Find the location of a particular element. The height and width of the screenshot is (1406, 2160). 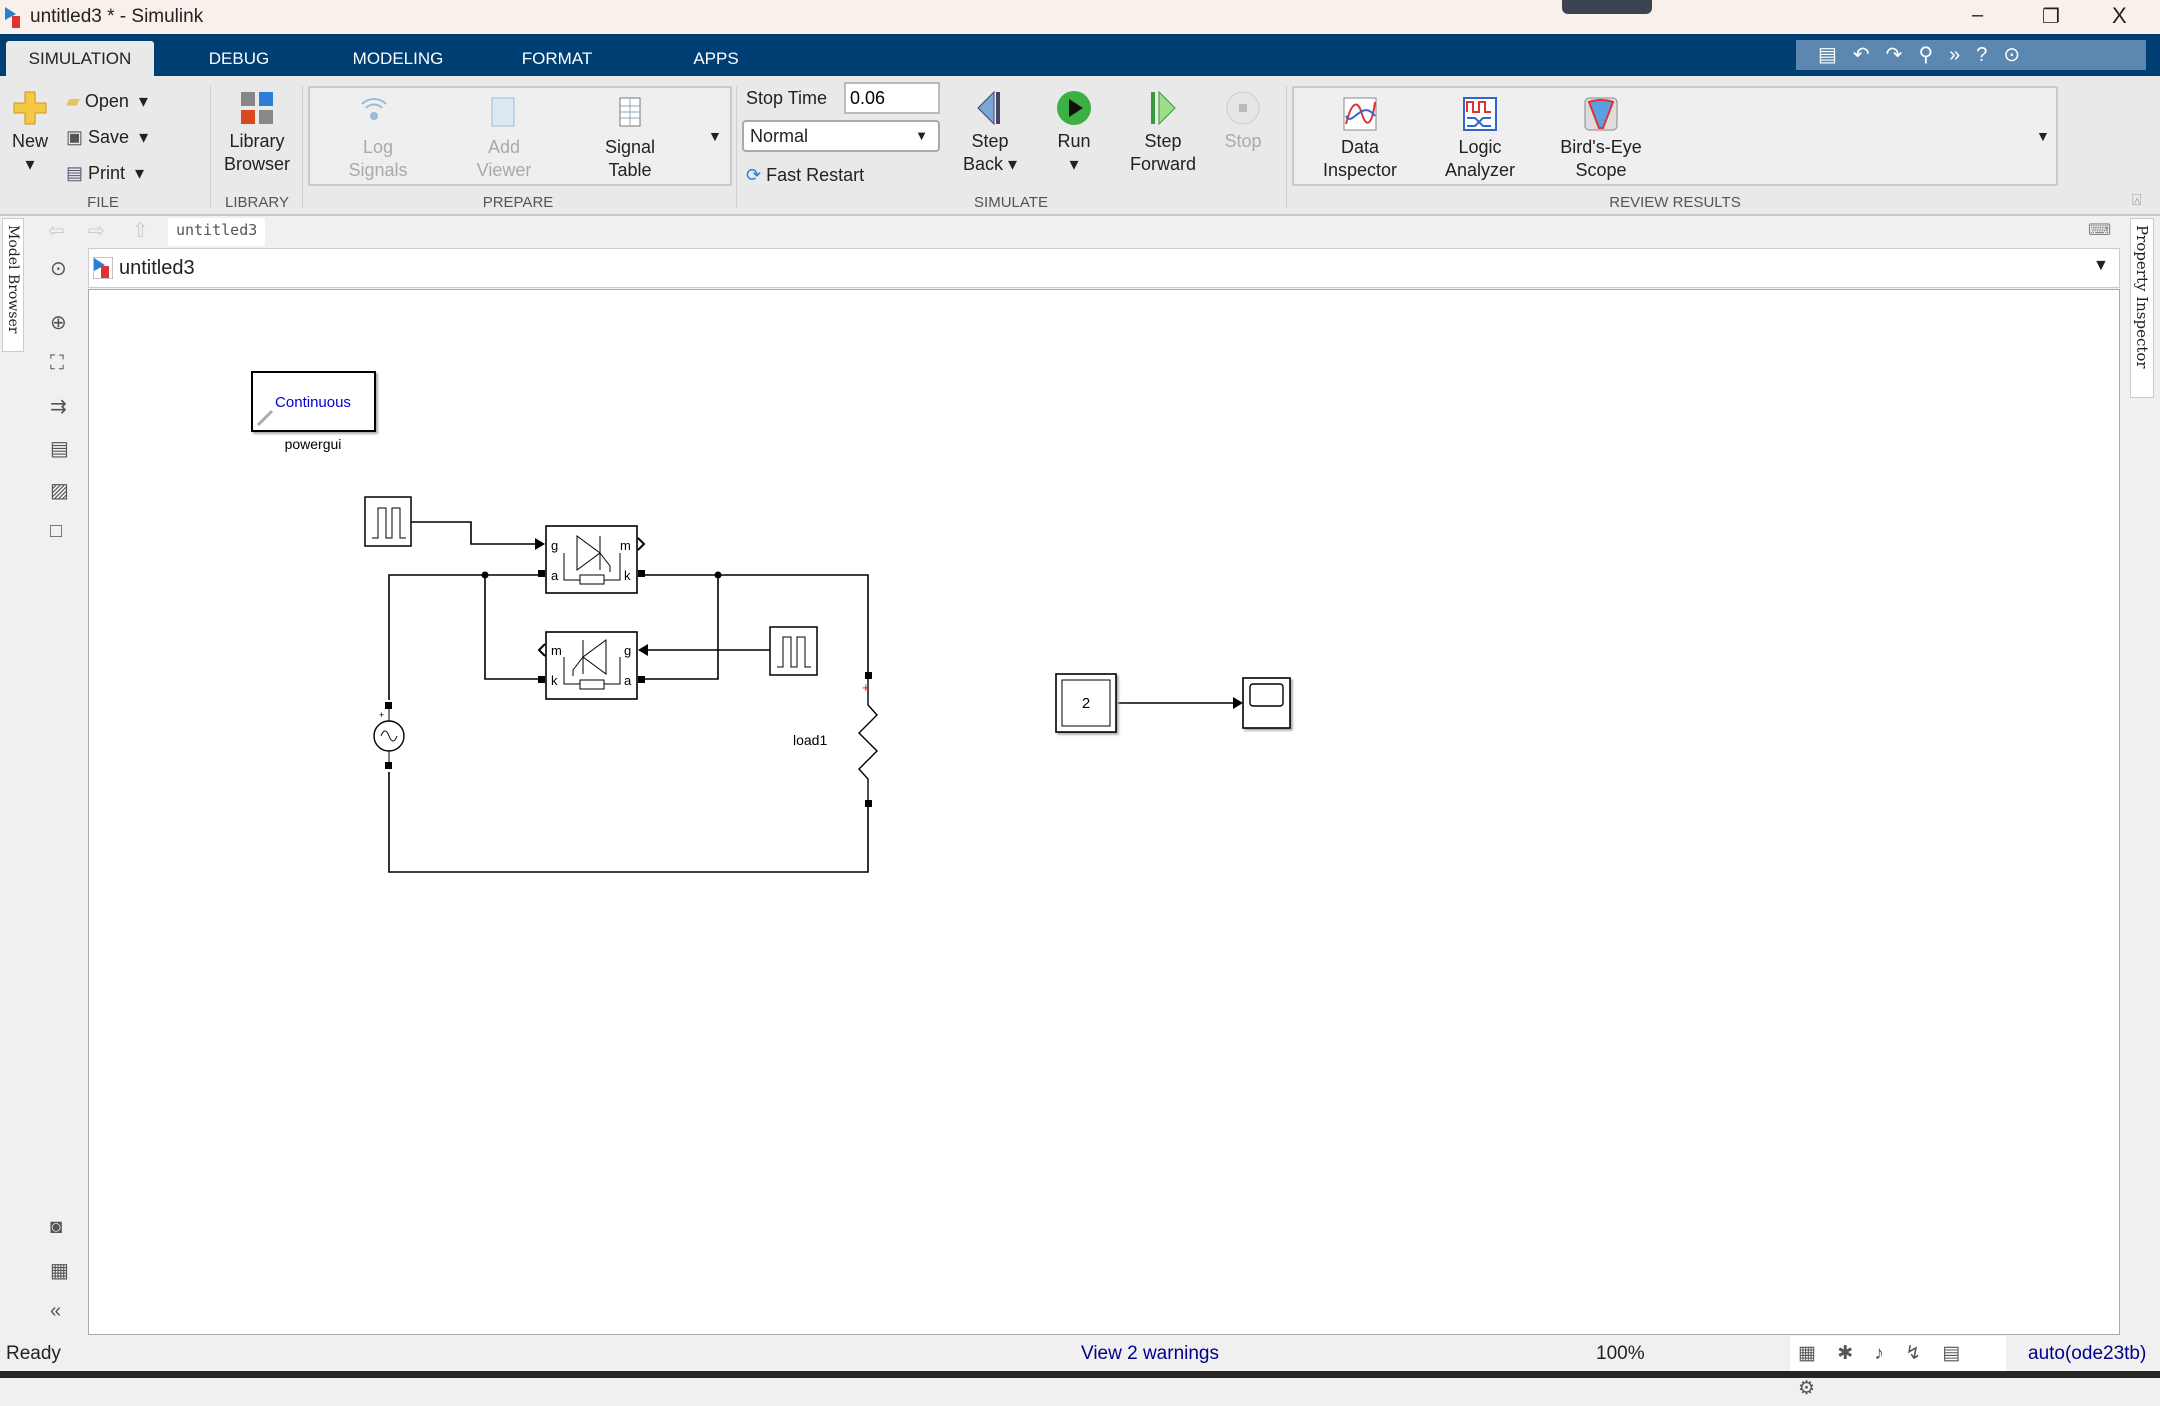

favorites-icon: » is located at coordinates (1962, 55).